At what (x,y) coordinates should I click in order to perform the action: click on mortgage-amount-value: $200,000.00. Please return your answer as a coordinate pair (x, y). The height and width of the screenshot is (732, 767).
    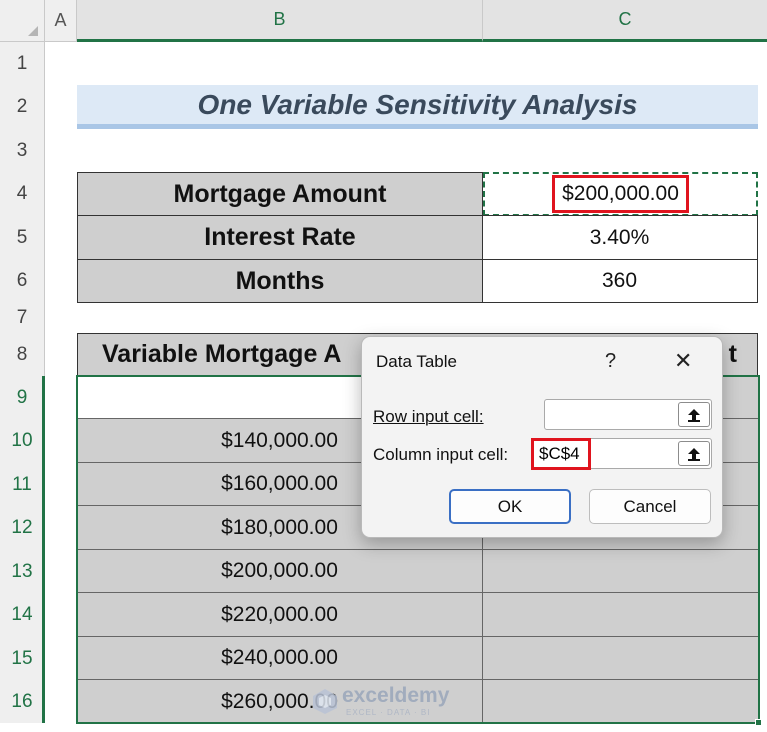
    Looking at the image, I should click on (620, 194).